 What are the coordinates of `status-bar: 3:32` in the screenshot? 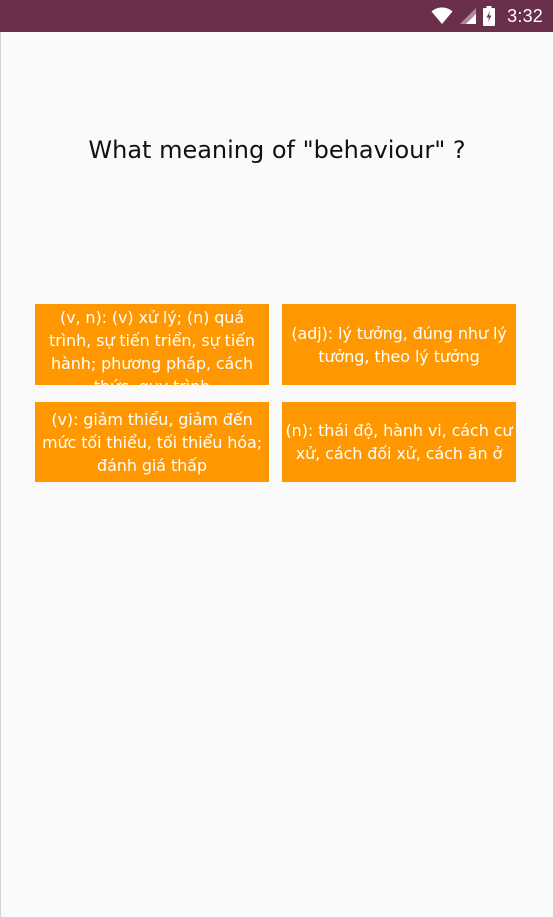 It's located at (276, 16).